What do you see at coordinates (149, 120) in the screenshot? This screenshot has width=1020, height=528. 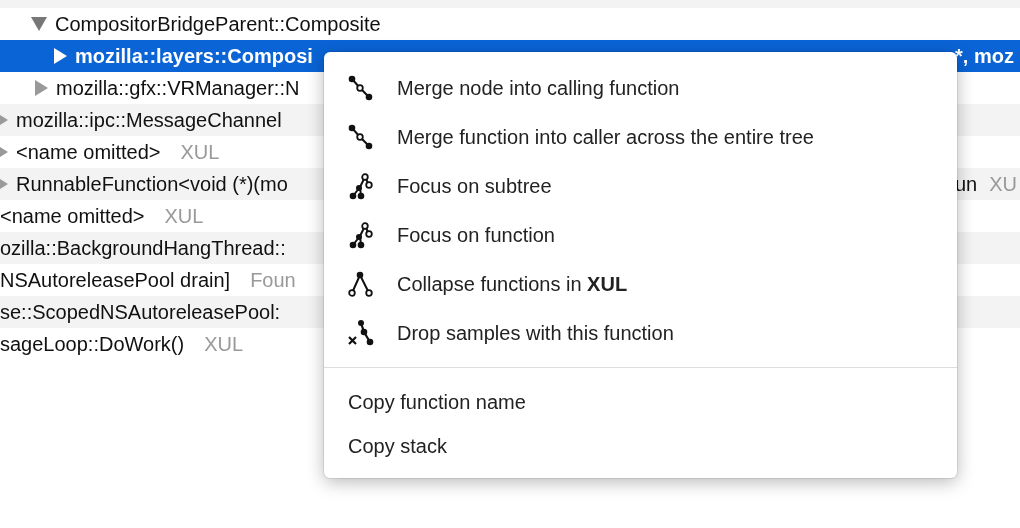 I see `function-name: mozilla::ipc::MessageChannel` at bounding box center [149, 120].